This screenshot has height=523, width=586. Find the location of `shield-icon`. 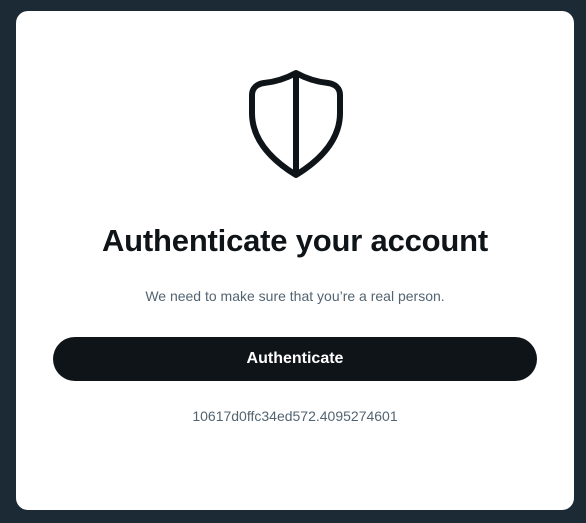

shield-icon is located at coordinates (296, 124).